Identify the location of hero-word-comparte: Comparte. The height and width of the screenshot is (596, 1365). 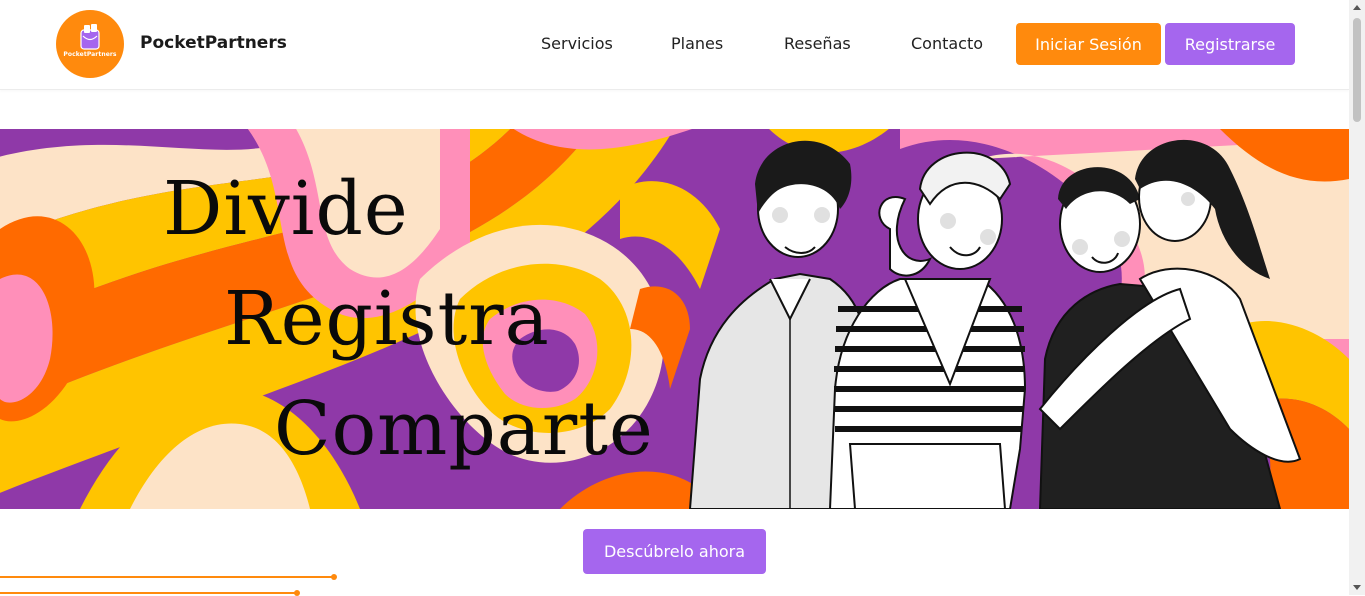
(464, 429).